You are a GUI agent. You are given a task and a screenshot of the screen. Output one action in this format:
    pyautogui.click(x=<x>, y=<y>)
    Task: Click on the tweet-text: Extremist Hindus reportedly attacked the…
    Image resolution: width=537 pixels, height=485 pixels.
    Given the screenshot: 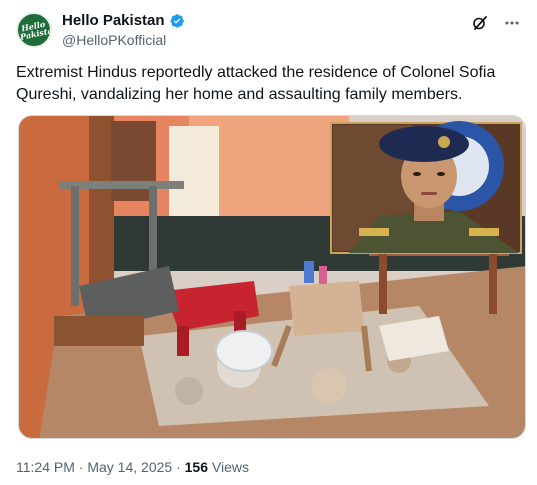 What is the action you would take?
    pyautogui.click(x=256, y=83)
    